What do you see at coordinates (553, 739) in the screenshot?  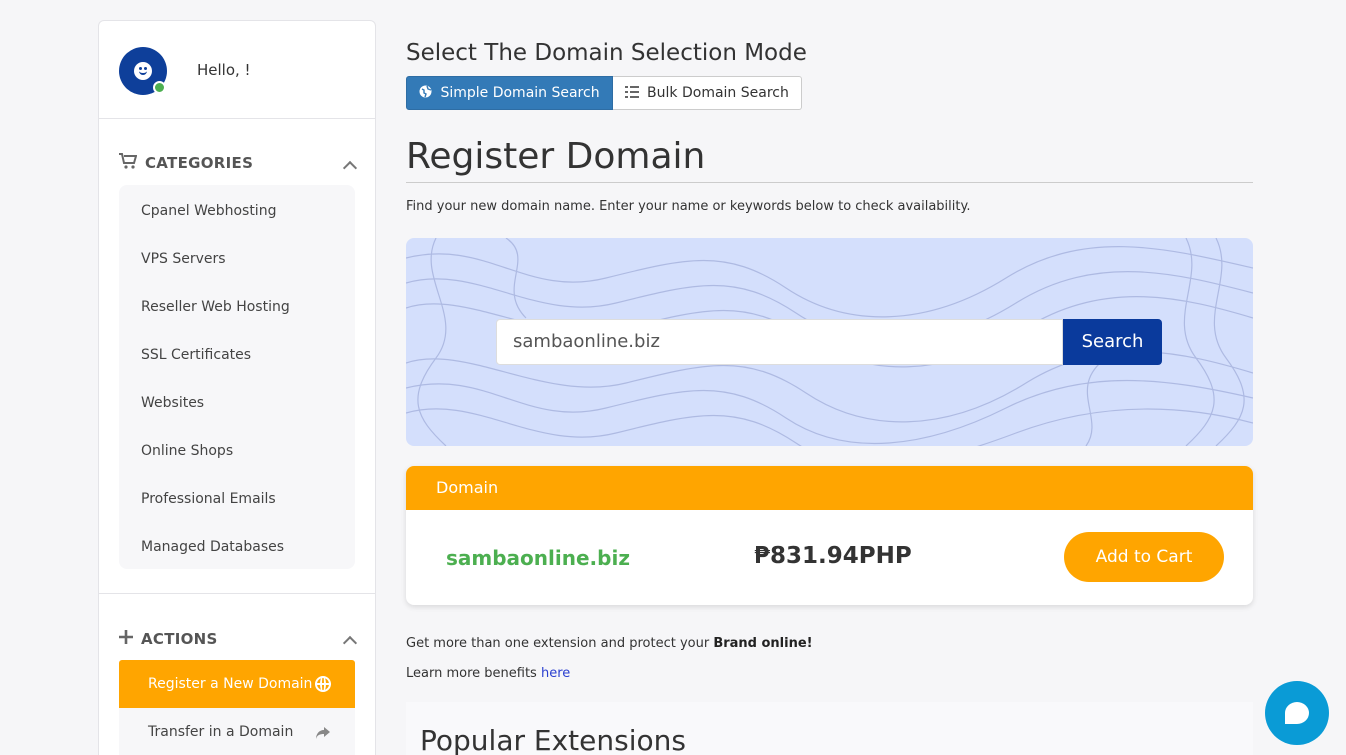 I see `popular-extensions-title: Popular Extensions` at bounding box center [553, 739].